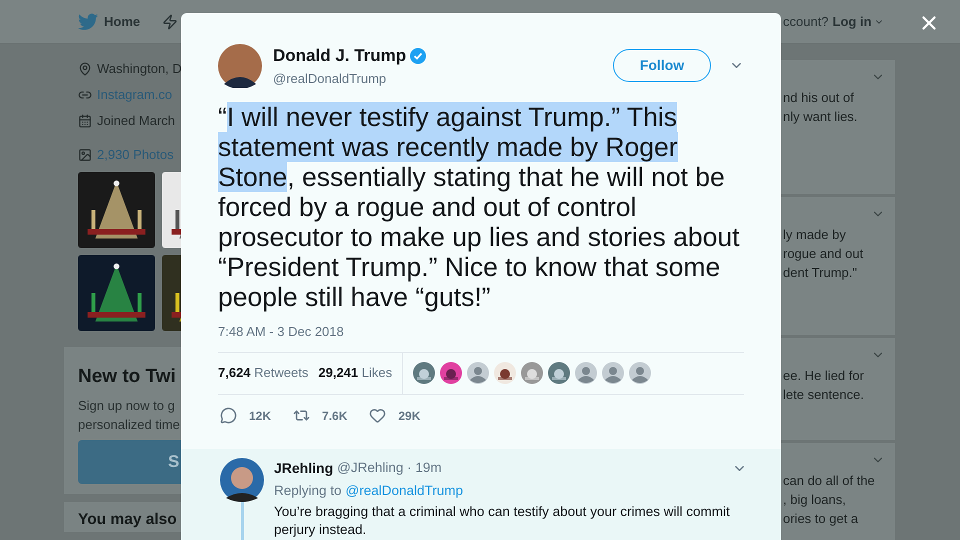 This screenshot has height=540, width=960. What do you see at coordinates (85, 121) in the screenshot?
I see `calendar-icon` at bounding box center [85, 121].